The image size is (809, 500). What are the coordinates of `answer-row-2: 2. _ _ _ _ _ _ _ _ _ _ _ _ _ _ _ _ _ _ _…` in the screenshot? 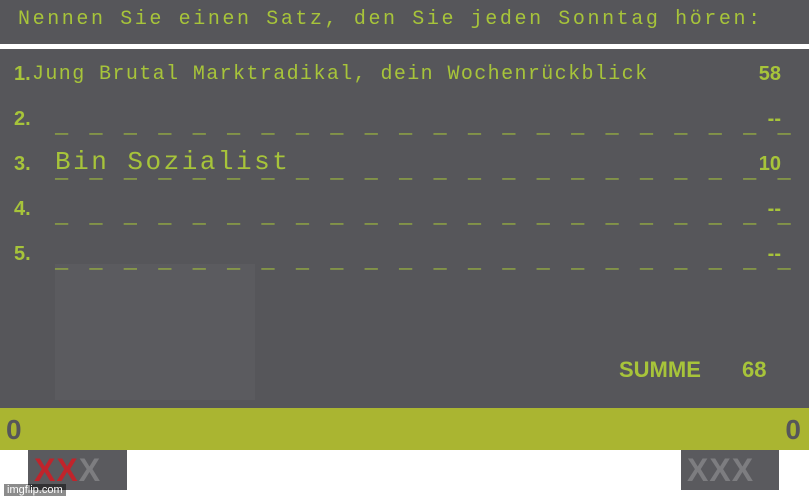 It's located at (404, 124).